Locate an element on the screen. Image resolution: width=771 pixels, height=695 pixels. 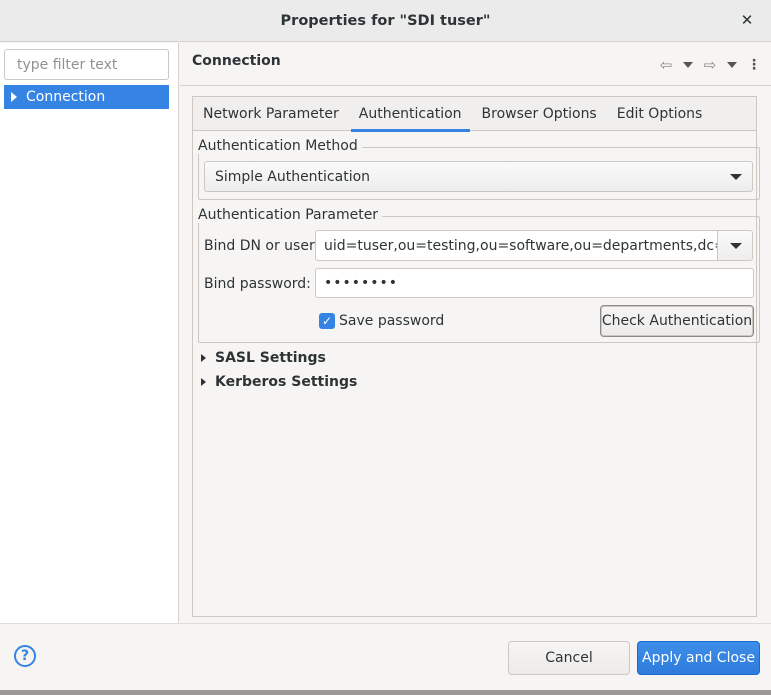
sasl-settings-label: SASL Settings is located at coordinates (270, 358).